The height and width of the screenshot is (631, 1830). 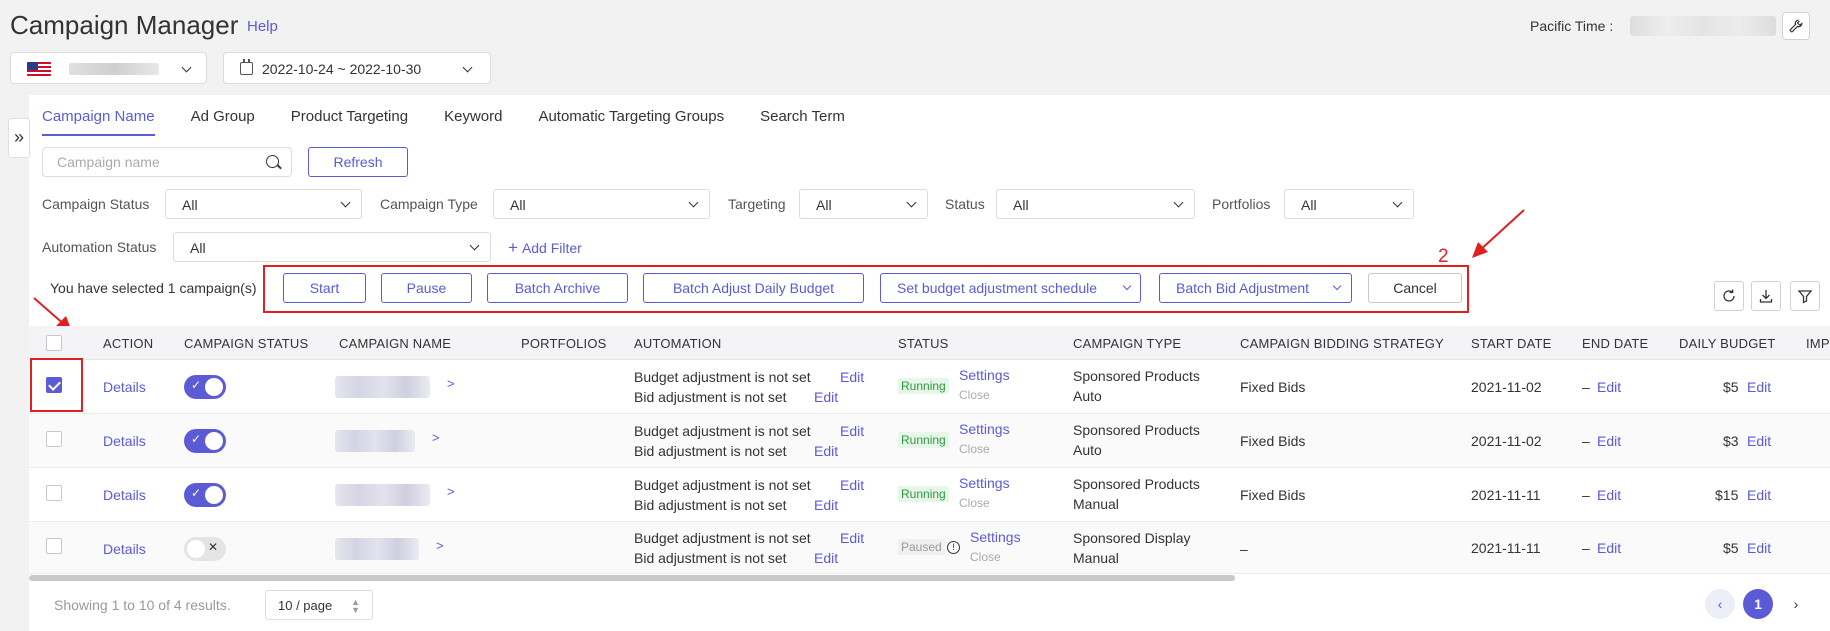 I want to click on marketplace-select, so click(x=108, y=68).